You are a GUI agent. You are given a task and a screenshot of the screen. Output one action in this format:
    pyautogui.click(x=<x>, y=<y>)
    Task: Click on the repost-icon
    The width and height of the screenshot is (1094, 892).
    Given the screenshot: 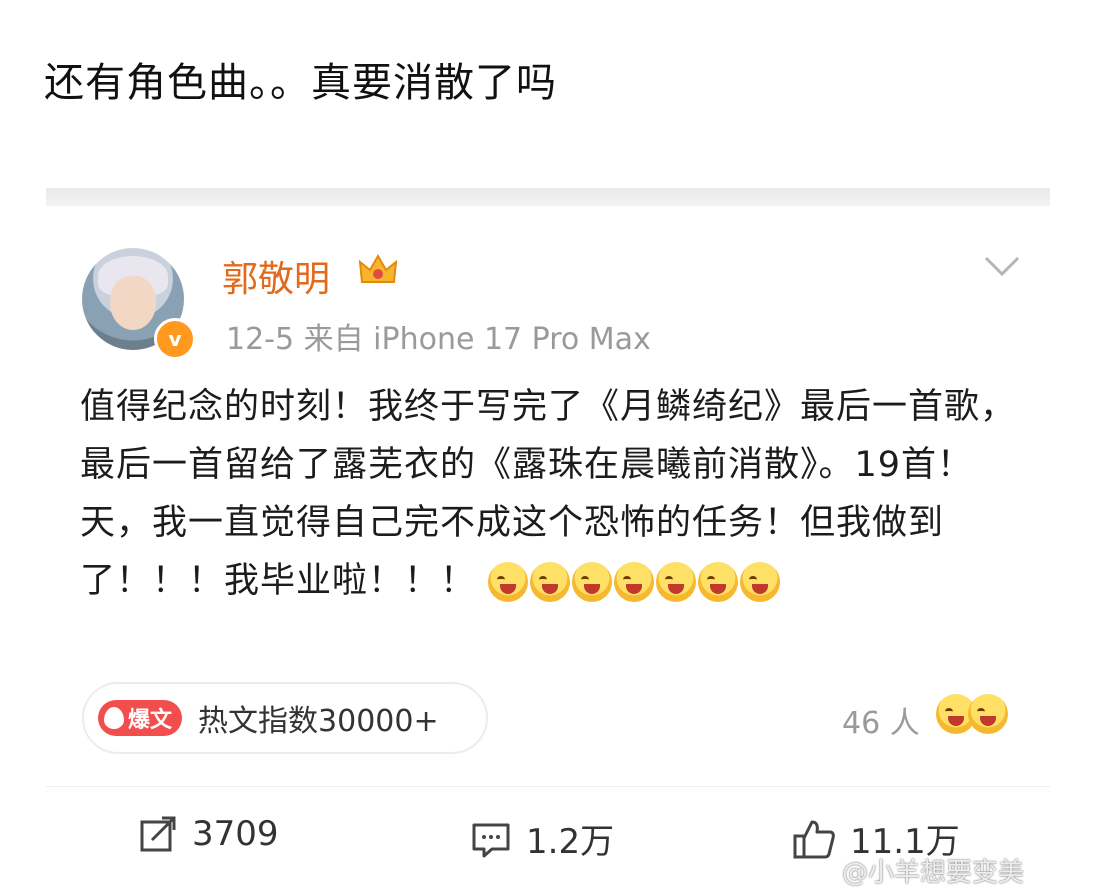 What is the action you would take?
    pyautogui.click(x=158, y=834)
    